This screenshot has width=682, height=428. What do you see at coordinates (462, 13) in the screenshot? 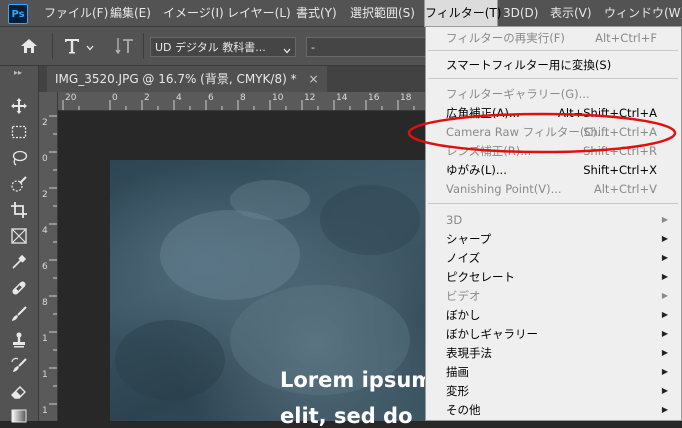
I see `menu-filter: フィルター(T)` at bounding box center [462, 13].